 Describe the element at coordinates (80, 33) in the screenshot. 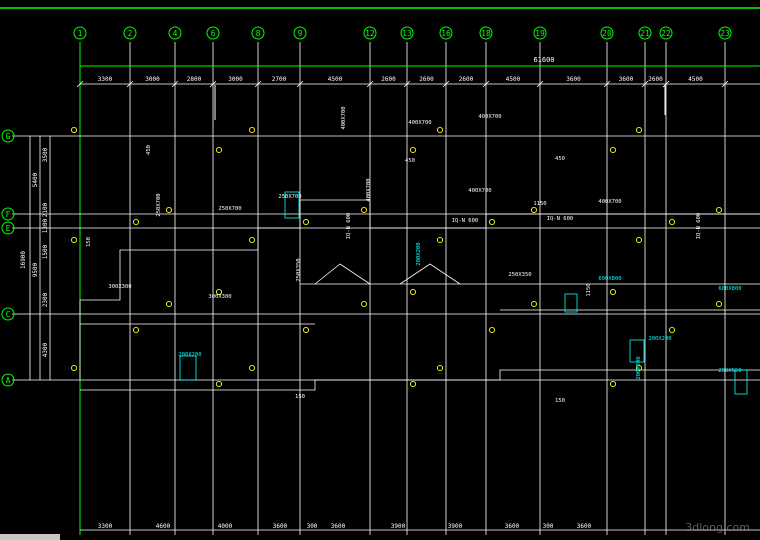

I see `axis-label-1: 1` at that location.